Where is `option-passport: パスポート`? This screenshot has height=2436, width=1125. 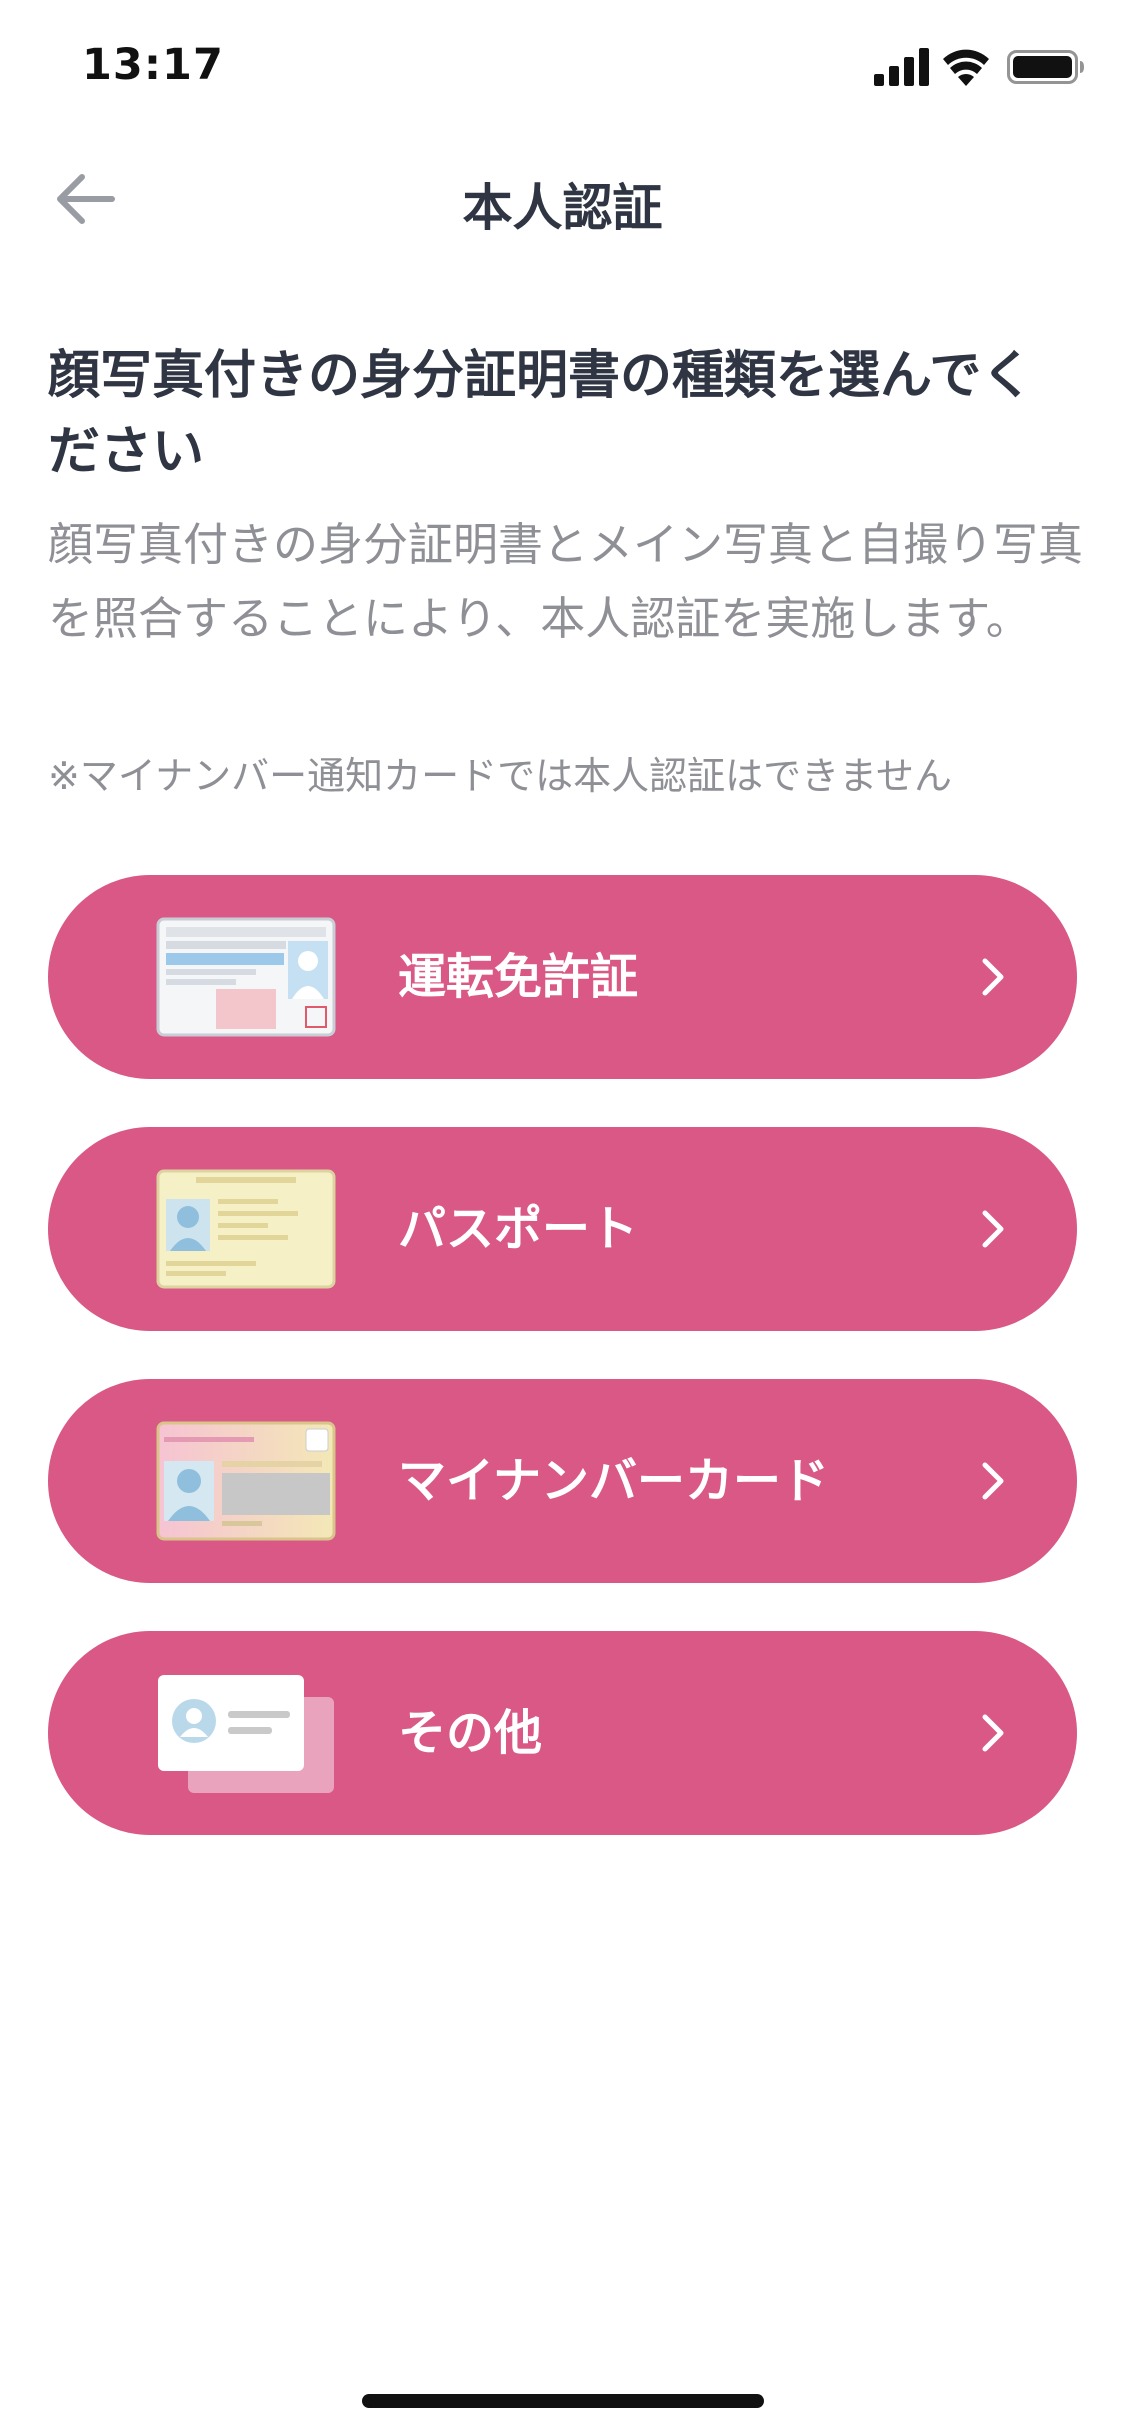
option-passport: パスポート is located at coordinates (562, 1229).